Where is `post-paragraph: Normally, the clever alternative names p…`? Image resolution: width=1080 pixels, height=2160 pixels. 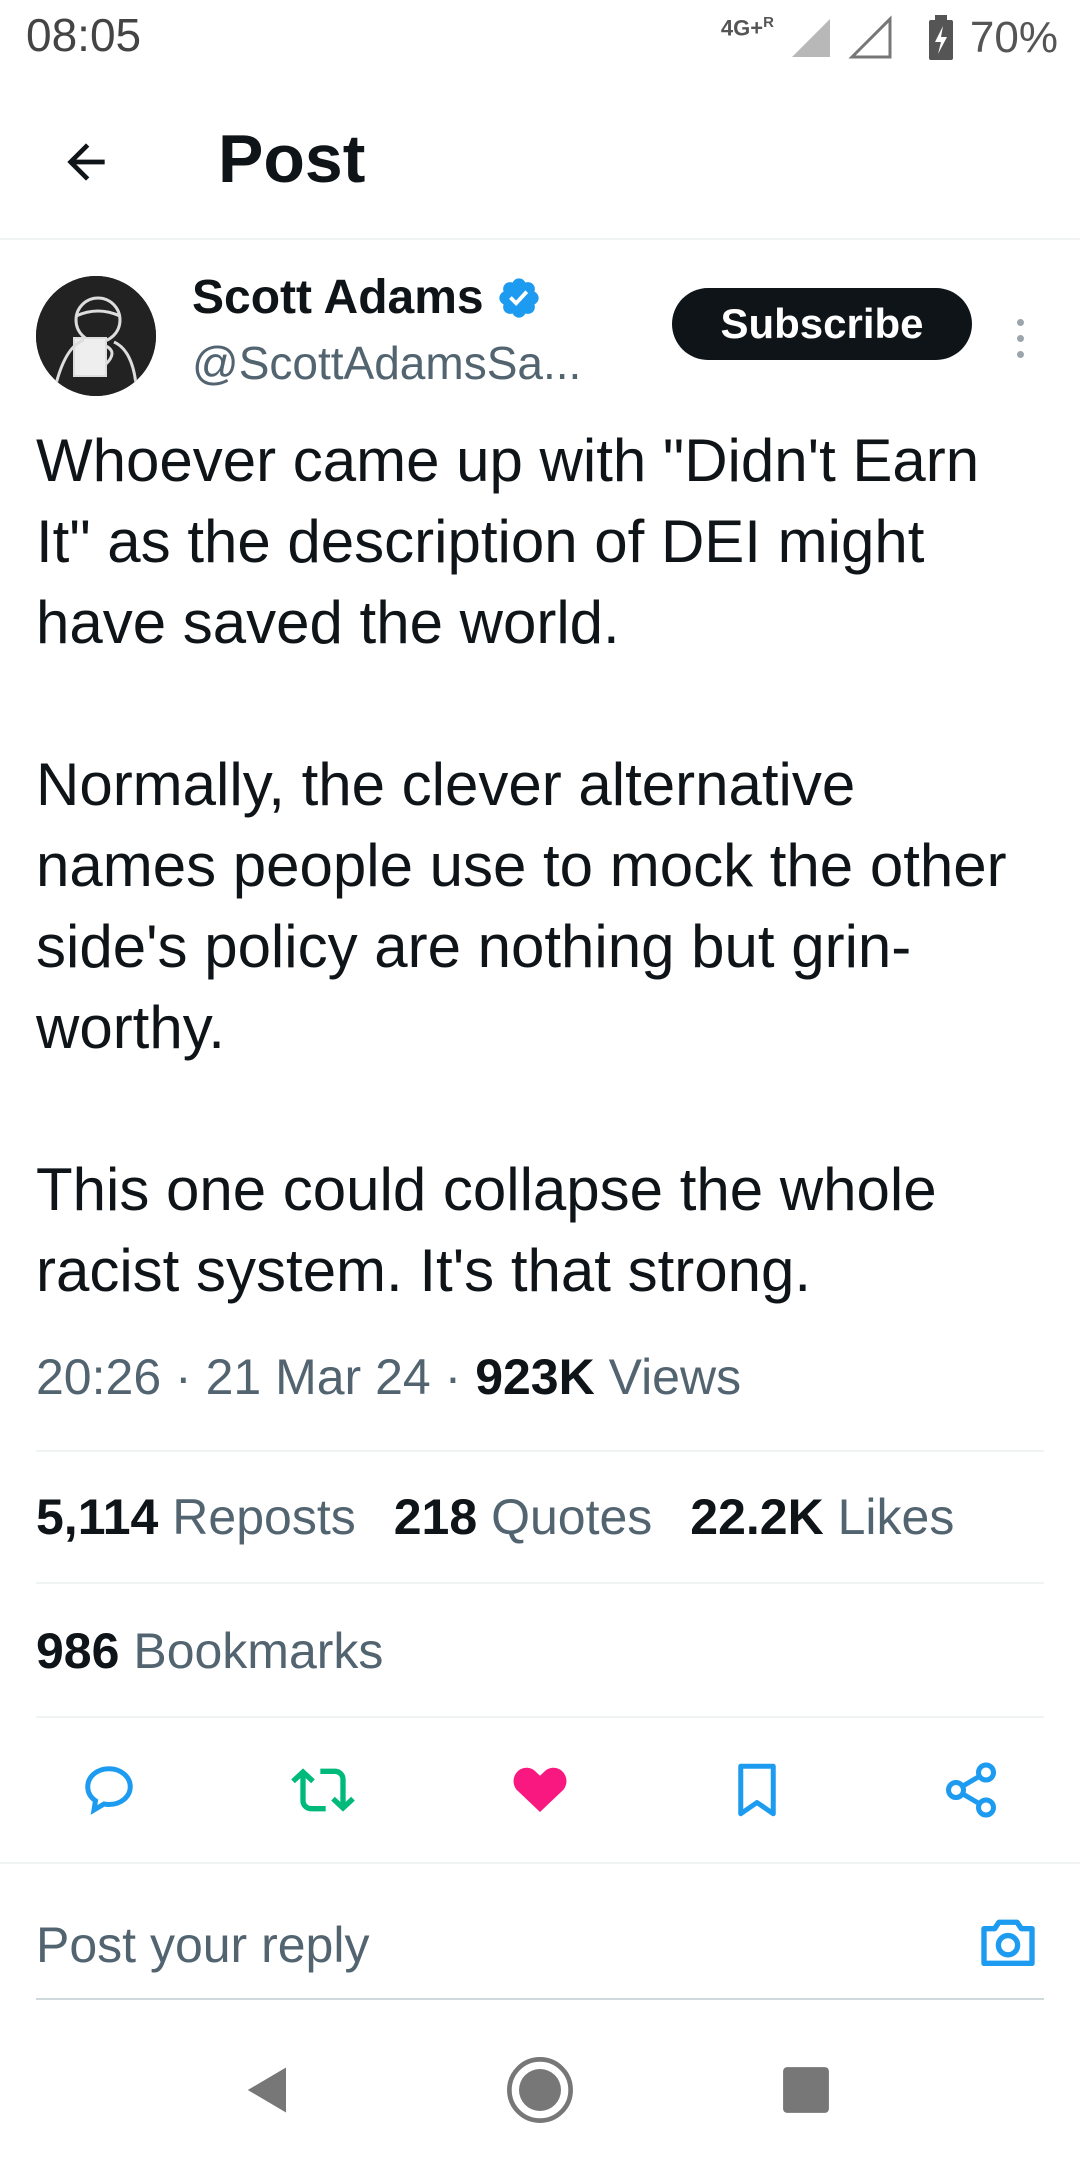 post-paragraph: Normally, the clever alternative names p… is located at coordinates (521, 906).